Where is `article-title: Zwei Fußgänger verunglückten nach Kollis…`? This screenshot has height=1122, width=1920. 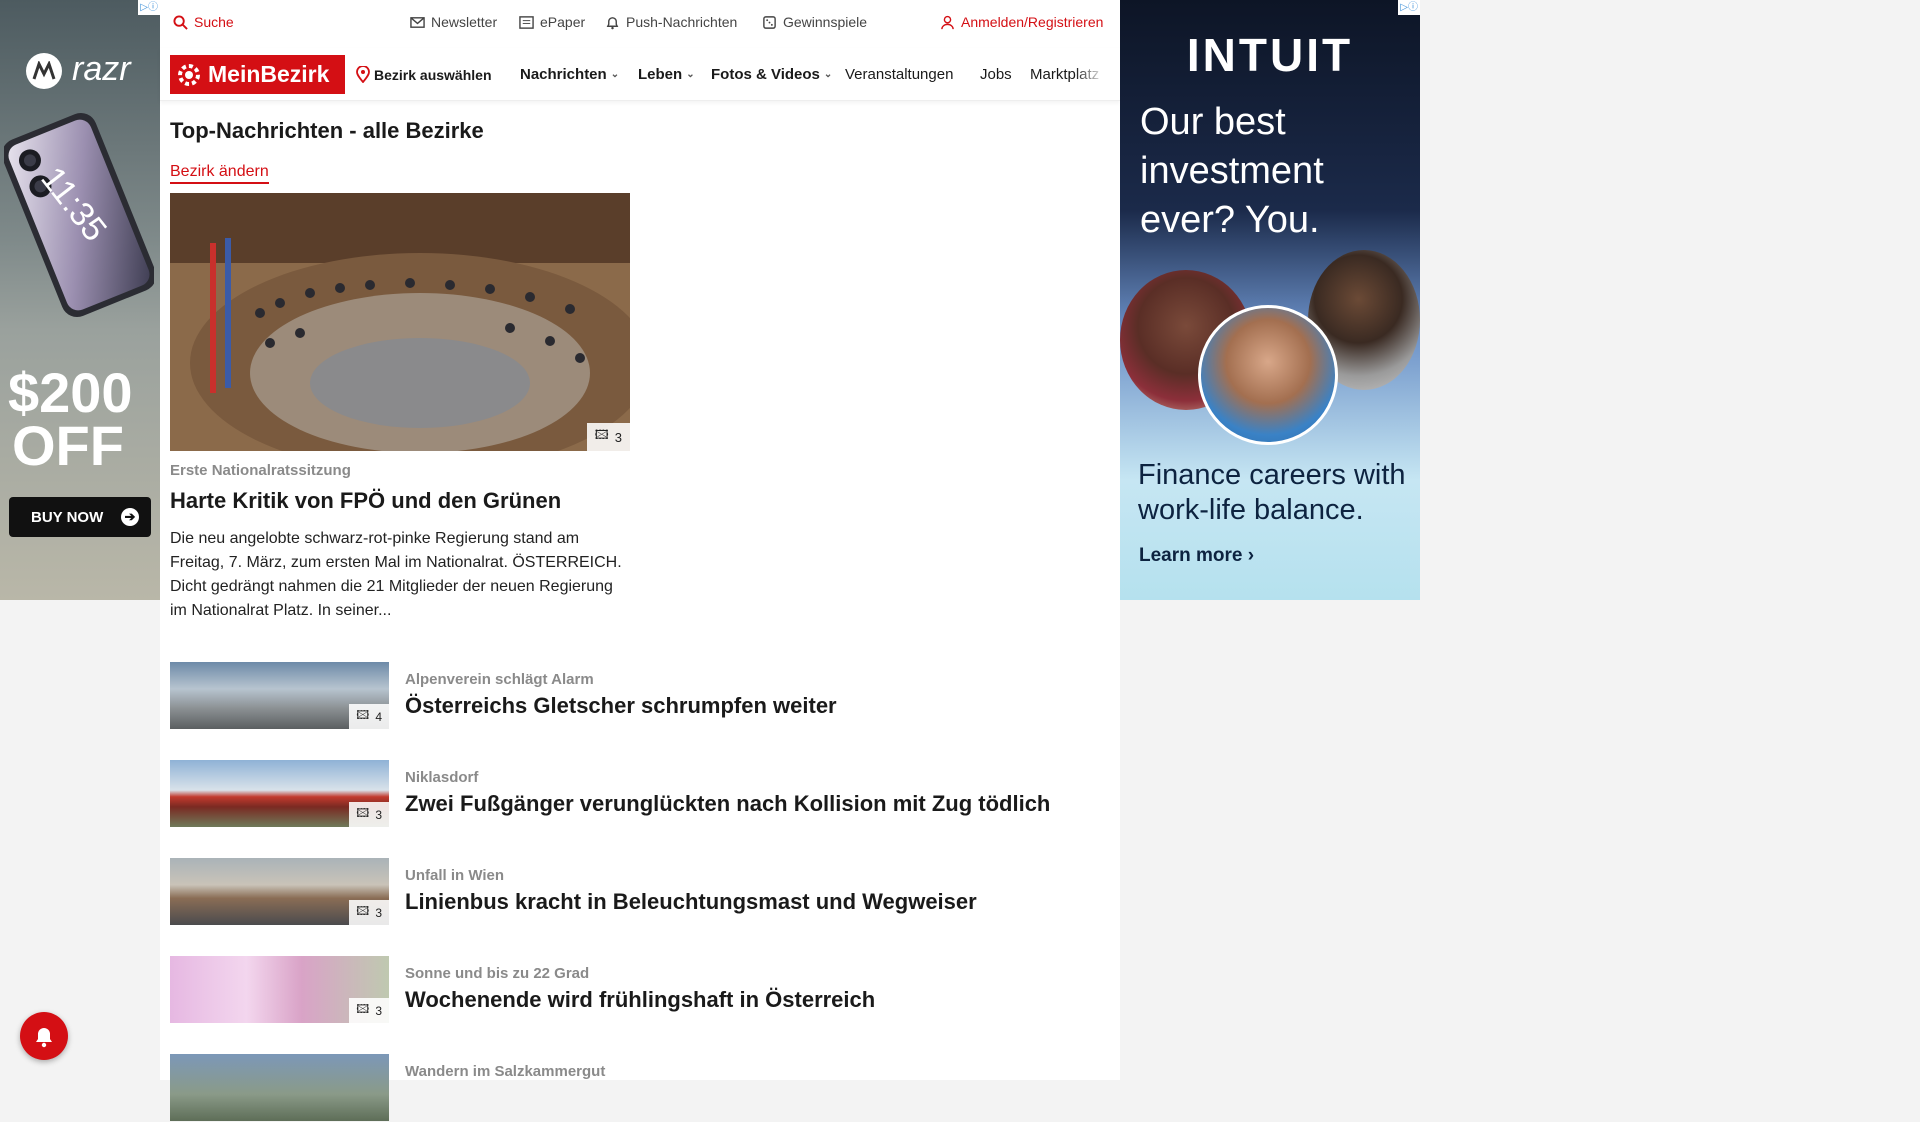 article-title: Zwei Fußgänger verunglückten nach Kollis… is located at coordinates (727, 804).